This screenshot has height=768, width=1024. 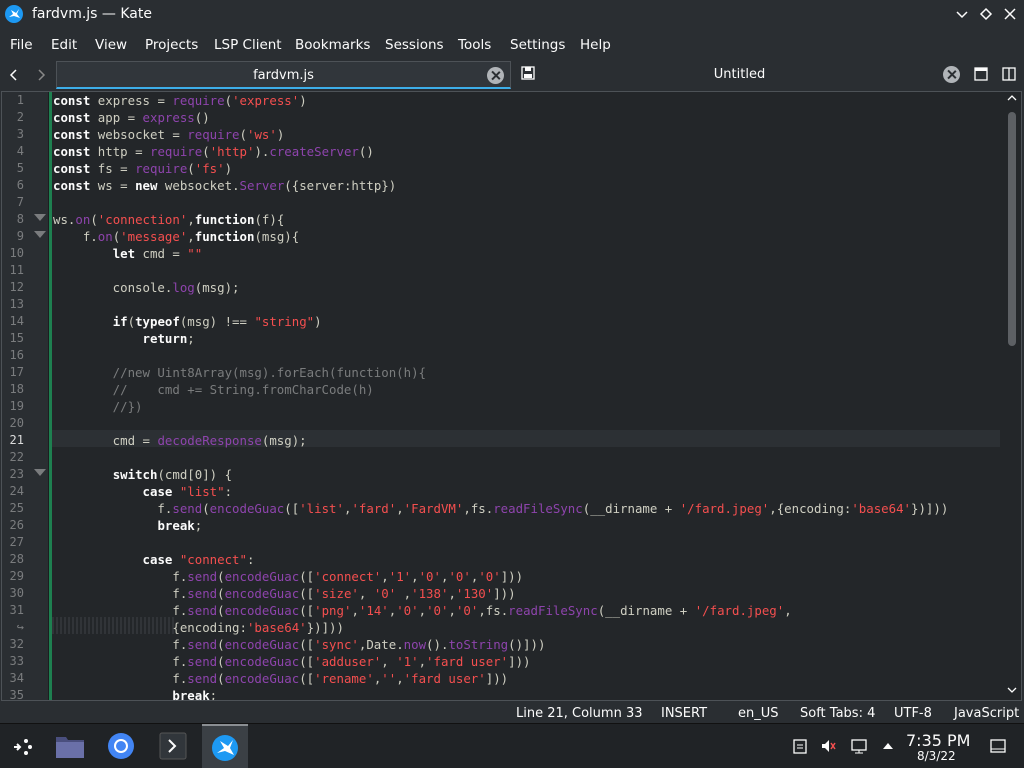 What do you see at coordinates (248, 45) in the screenshot?
I see `menu-lsp-client: LSP Client` at bounding box center [248, 45].